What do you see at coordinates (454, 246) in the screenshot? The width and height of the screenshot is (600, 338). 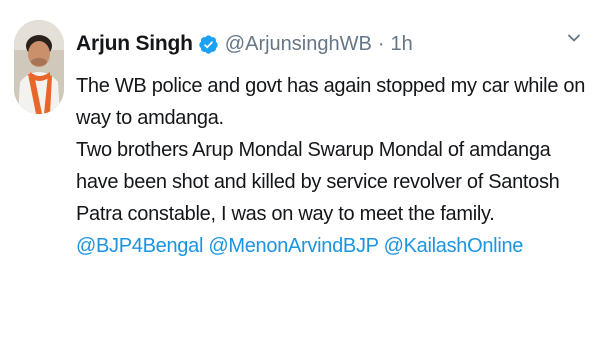 I see `mention-link: @KailashOnline` at bounding box center [454, 246].